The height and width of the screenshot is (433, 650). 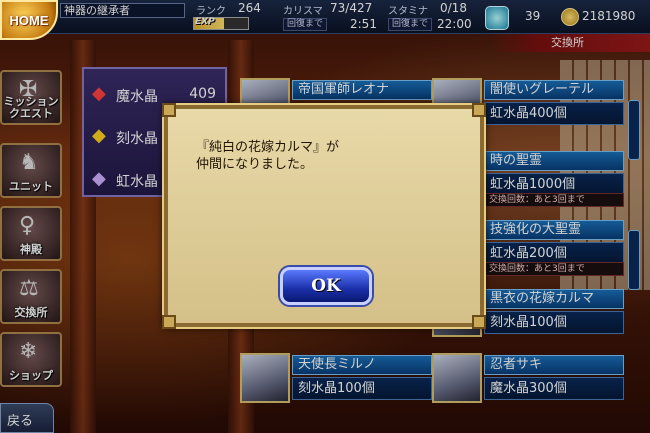 What do you see at coordinates (29, 20) in the screenshot?
I see `home-label: HOME` at bounding box center [29, 20].